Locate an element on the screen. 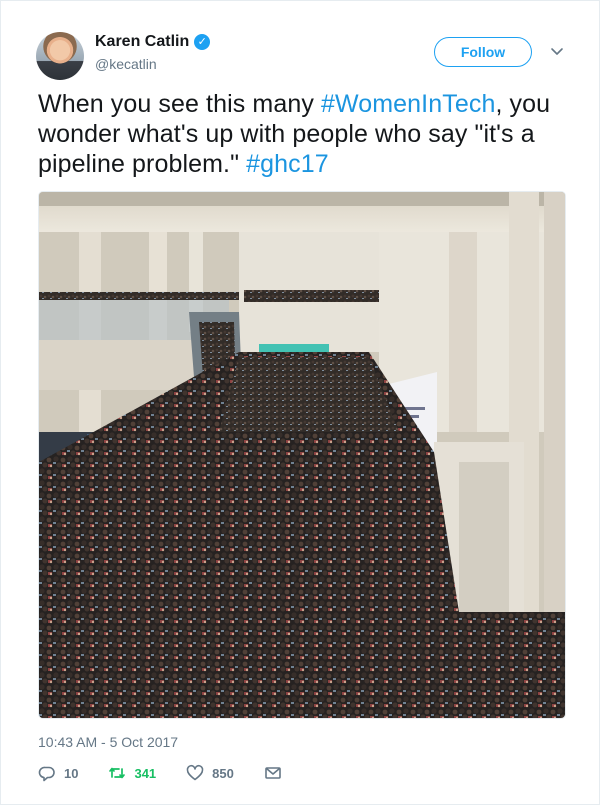  hashtag-link: #ghc17 is located at coordinates (287, 164).